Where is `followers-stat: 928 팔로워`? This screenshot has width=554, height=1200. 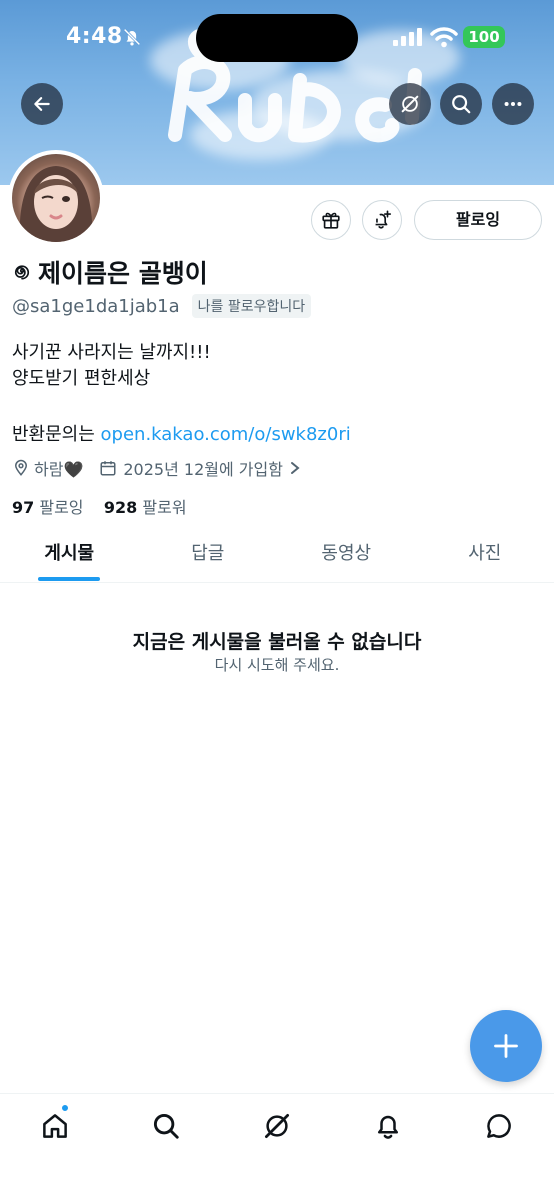
followers-stat: 928 팔로워 is located at coordinates (145, 507).